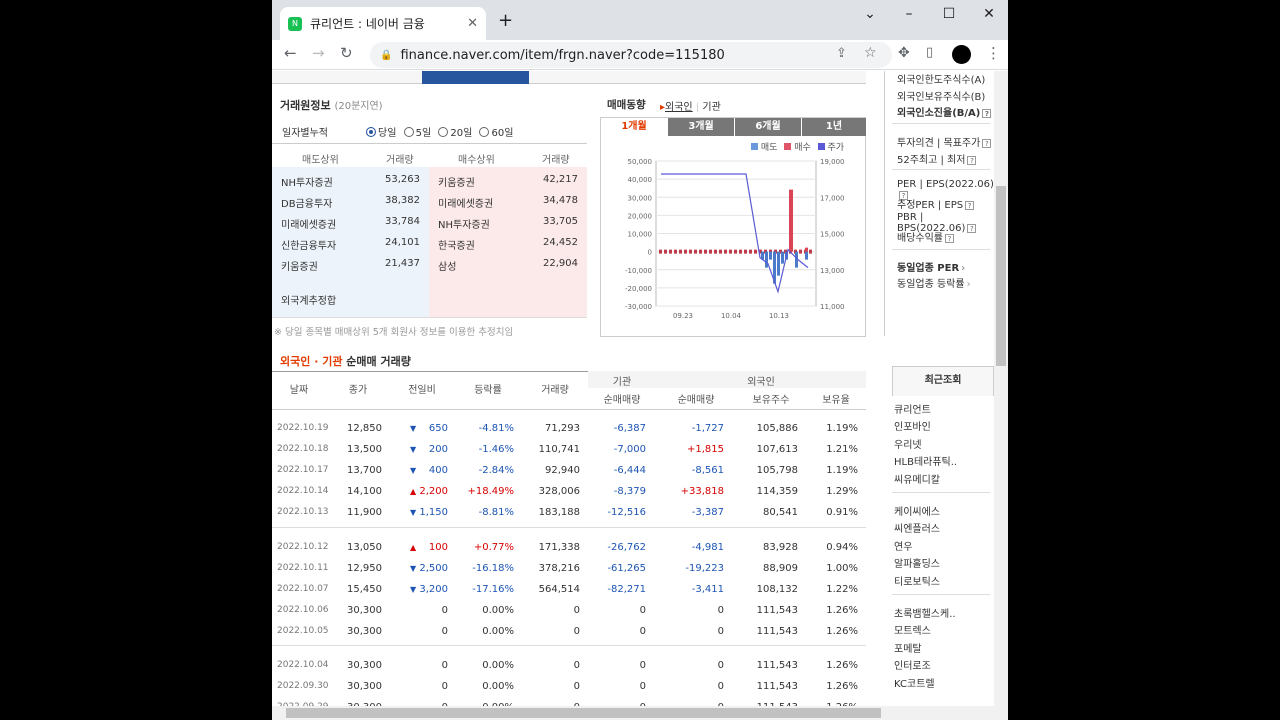  What do you see at coordinates (308, 244) in the screenshot?
I see `sell-broker-name: 신한금융투자` at bounding box center [308, 244].